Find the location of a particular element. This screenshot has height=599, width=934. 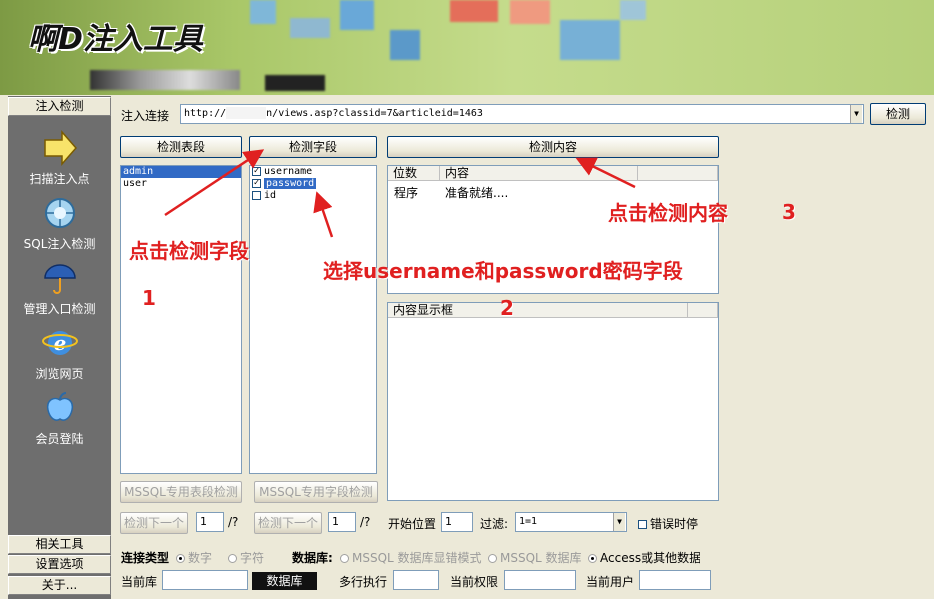

annotation-step1: 点击检测字段 is located at coordinates (189, 251).